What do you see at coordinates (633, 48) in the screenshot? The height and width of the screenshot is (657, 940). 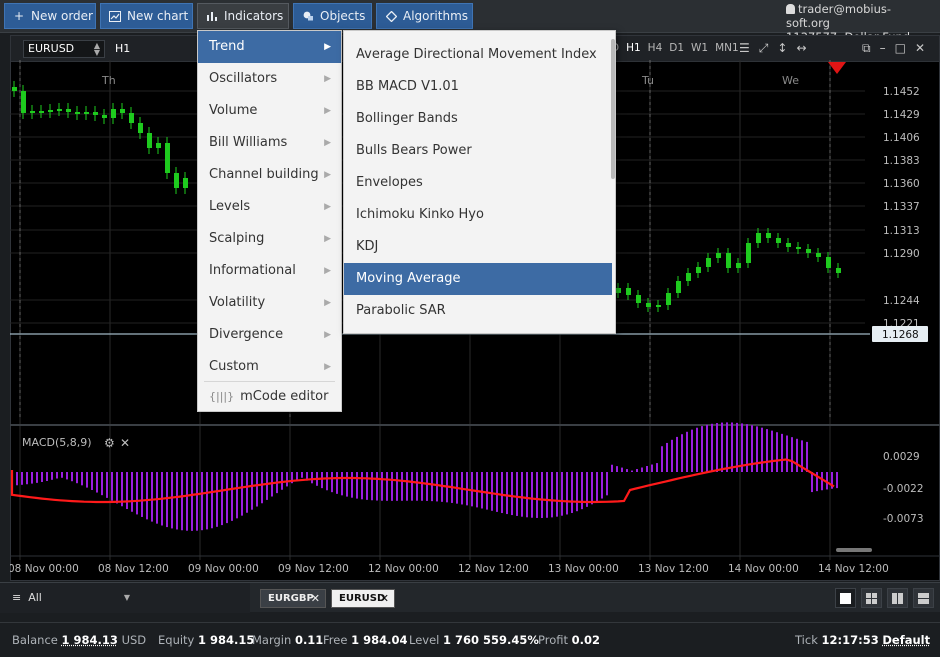 I see `timeframe-h1: H1` at bounding box center [633, 48].